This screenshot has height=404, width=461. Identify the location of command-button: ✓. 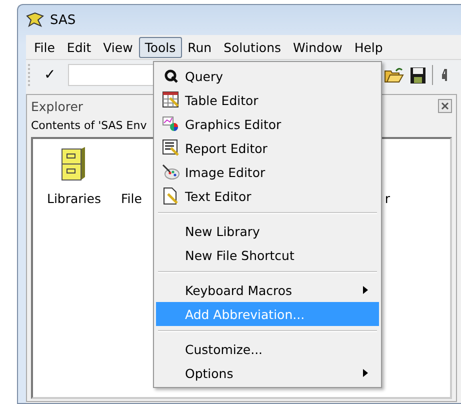
(50, 75).